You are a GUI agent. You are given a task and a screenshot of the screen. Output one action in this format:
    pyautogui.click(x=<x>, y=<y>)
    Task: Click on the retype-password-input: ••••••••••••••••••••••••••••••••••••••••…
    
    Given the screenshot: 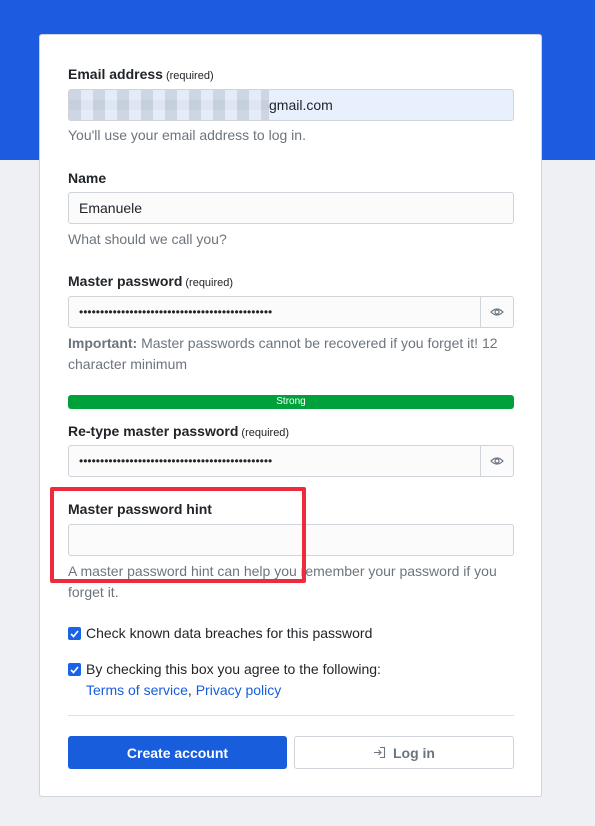 What is the action you would take?
    pyautogui.click(x=274, y=461)
    